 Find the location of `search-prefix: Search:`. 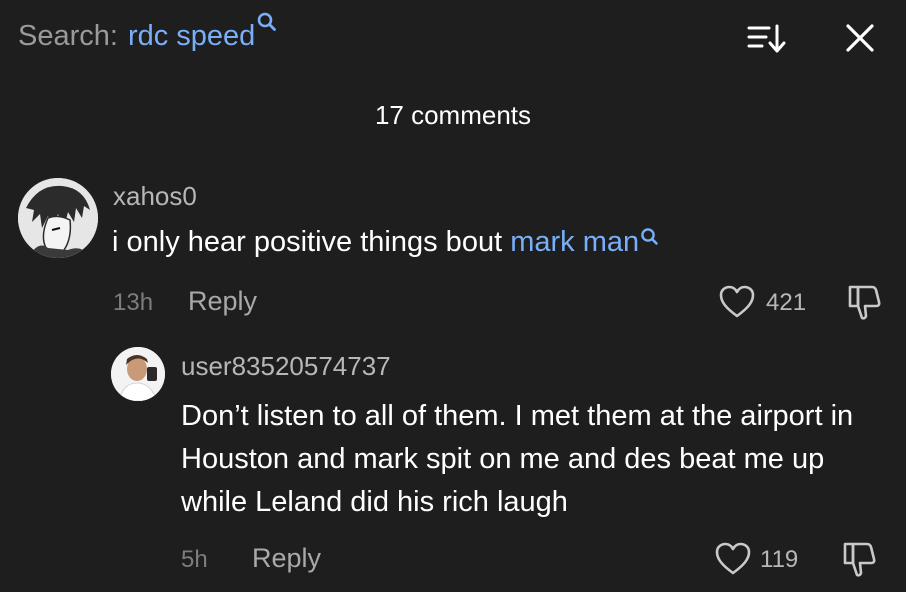

search-prefix: Search: is located at coordinates (68, 35).